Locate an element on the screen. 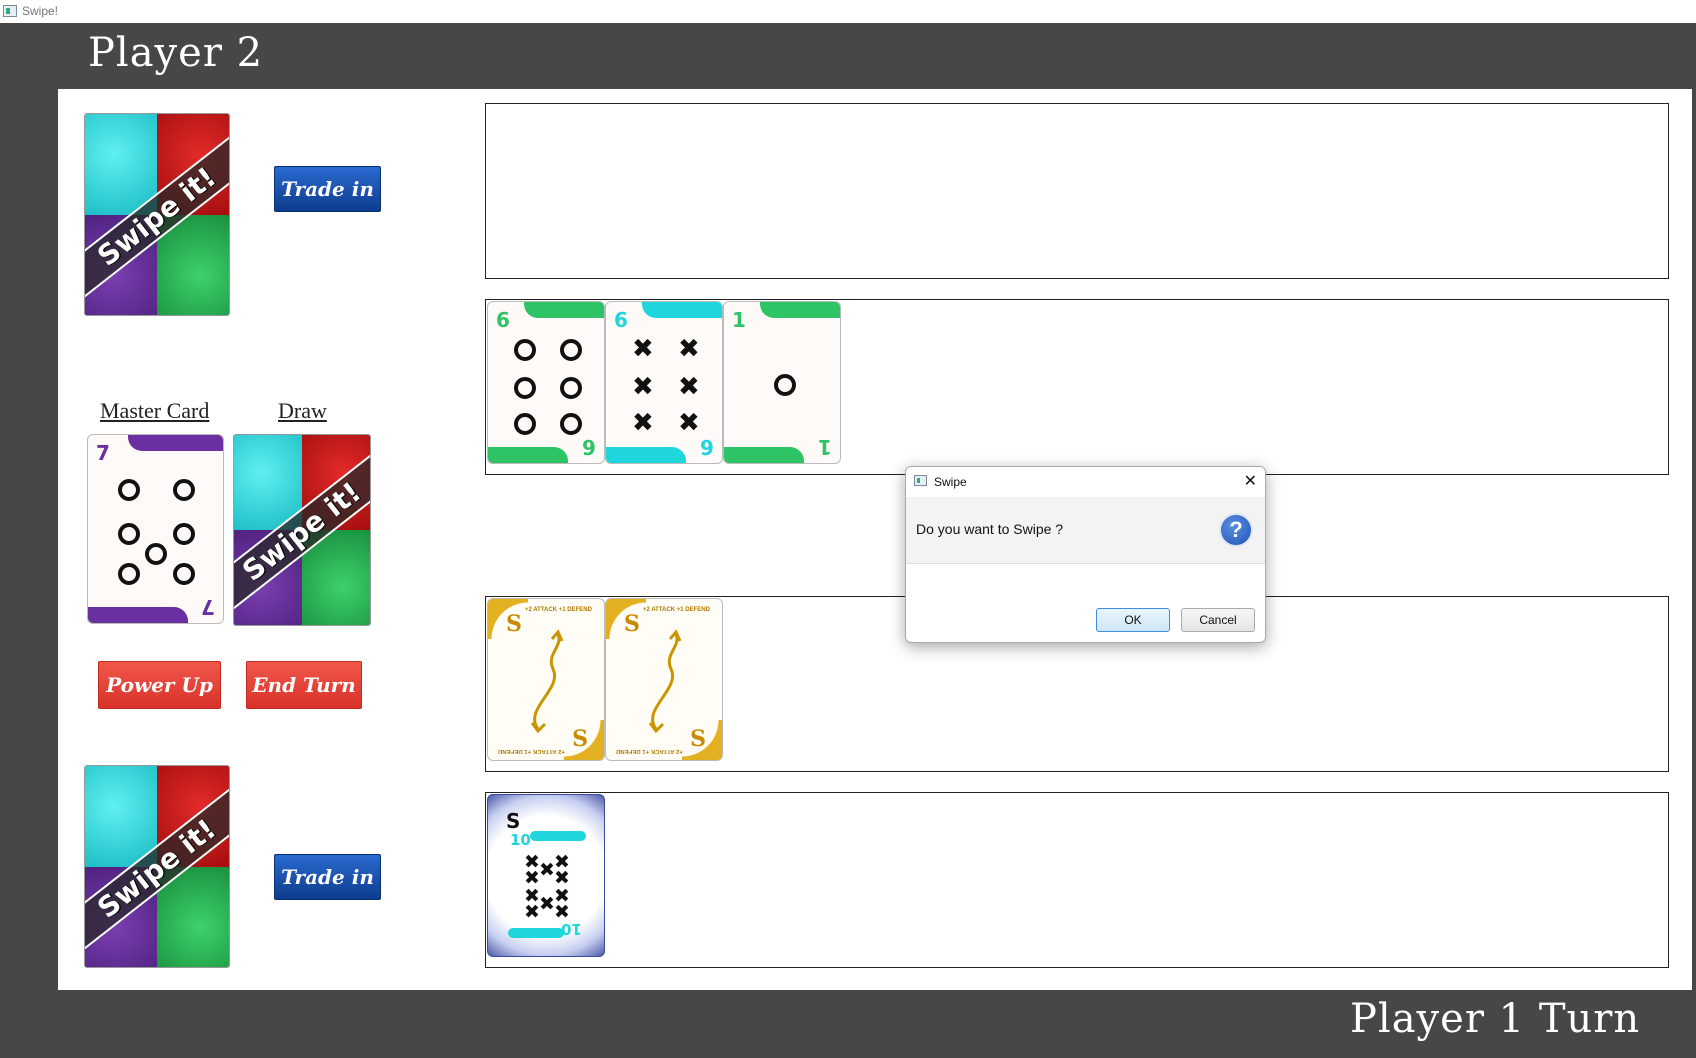  zone2-card-2-rank-bottom: 6 is located at coordinates (707, 447).